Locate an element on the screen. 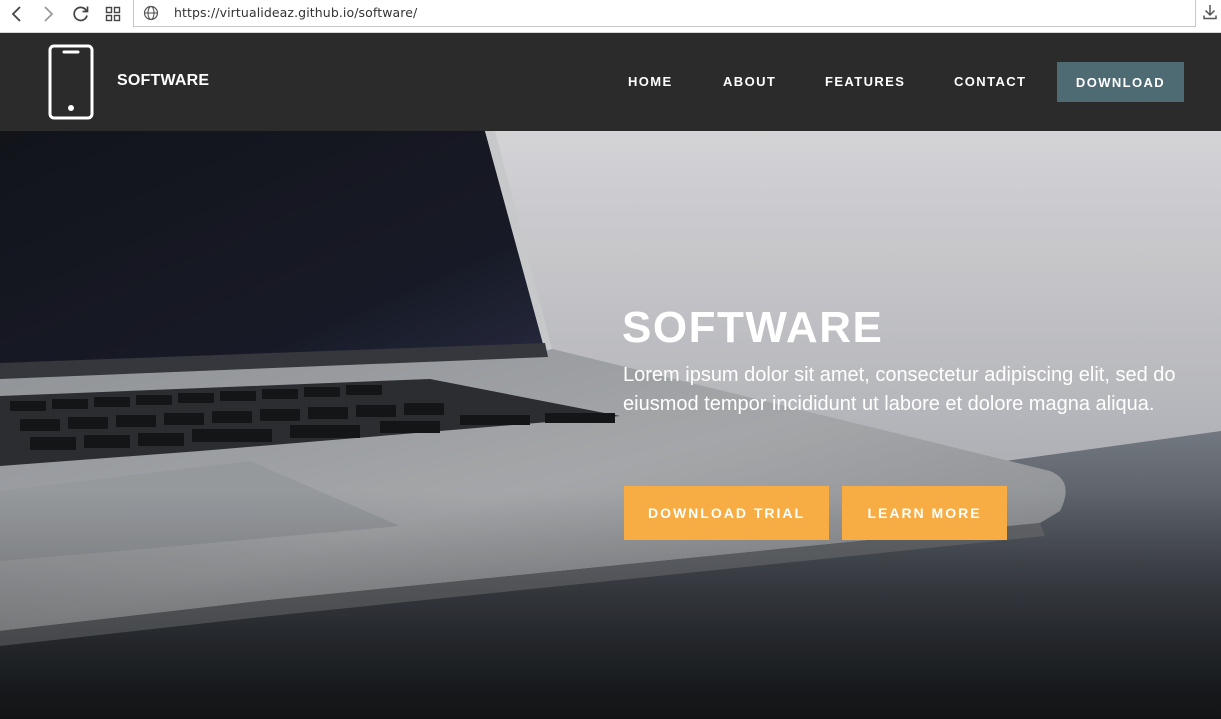  forward-icon is located at coordinates (49, 14).